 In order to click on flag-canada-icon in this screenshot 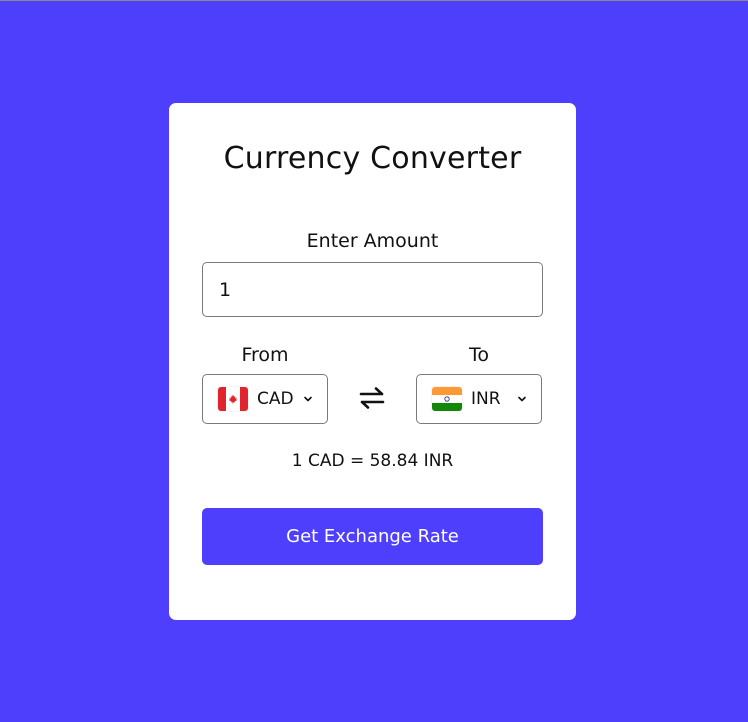, I will do `click(233, 399)`.